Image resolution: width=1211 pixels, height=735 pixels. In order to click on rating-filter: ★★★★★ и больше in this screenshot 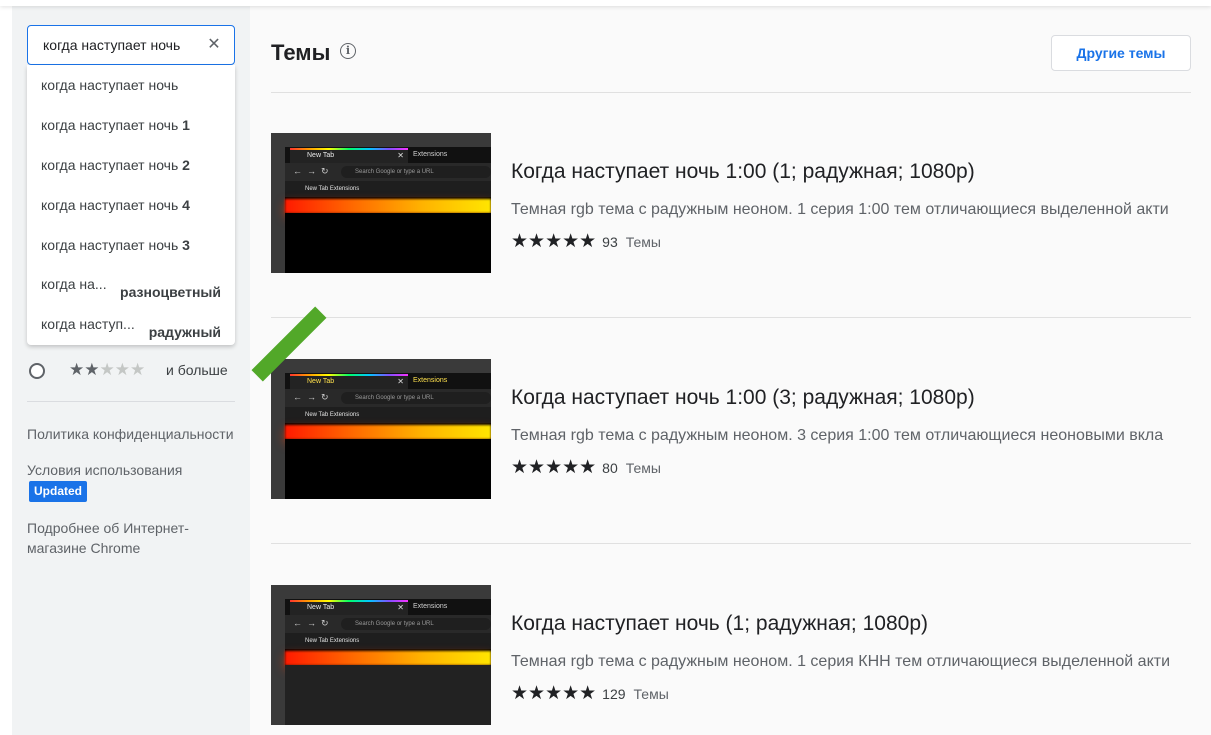, I will do `click(132, 371)`.